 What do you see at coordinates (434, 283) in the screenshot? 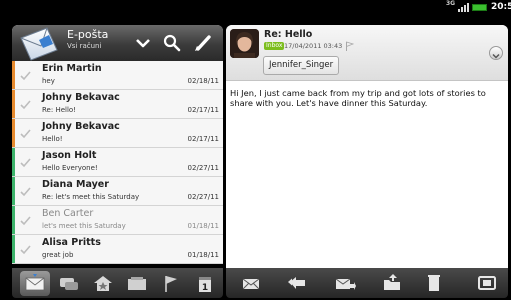
I see `delete-icon` at bounding box center [434, 283].